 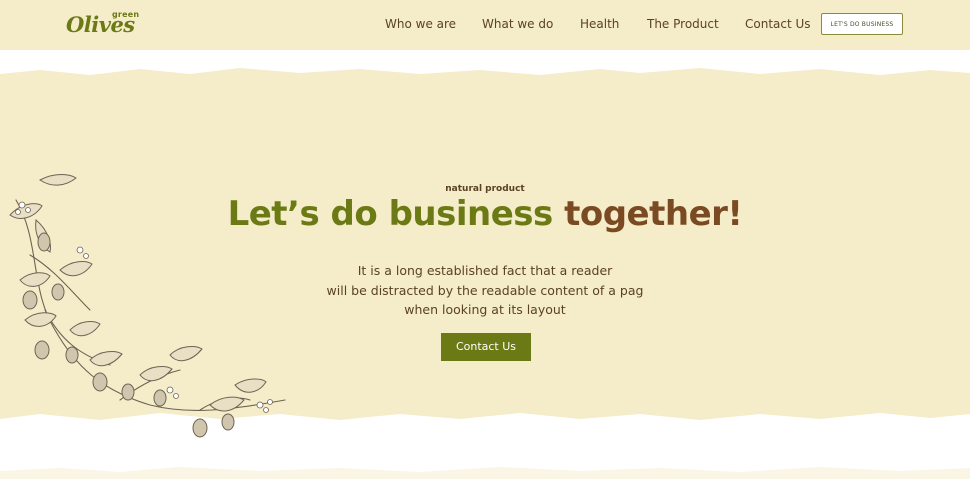 I want to click on nav-the-product: The Product, so click(x=683, y=24).